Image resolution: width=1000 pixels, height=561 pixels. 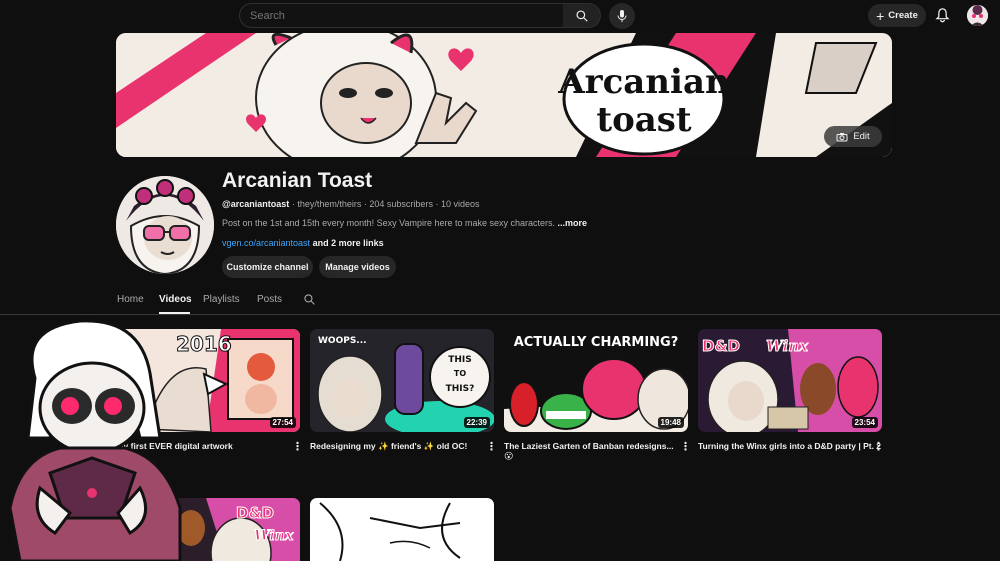 I want to click on video-duration: 23:54, so click(x=864, y=422).